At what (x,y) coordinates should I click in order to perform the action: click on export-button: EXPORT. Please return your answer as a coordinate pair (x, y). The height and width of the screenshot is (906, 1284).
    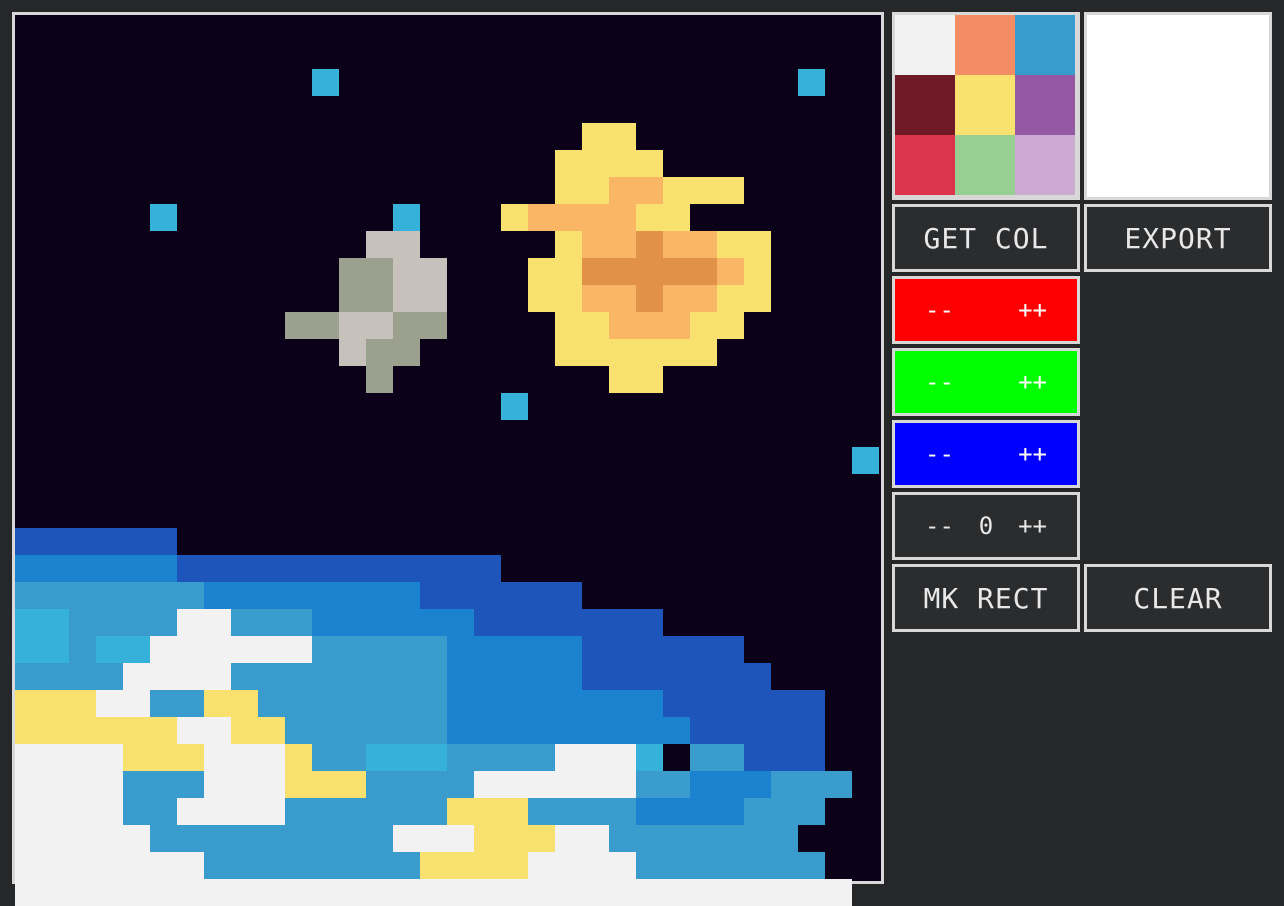
    Looking at the image, I should click on (1178, 238).